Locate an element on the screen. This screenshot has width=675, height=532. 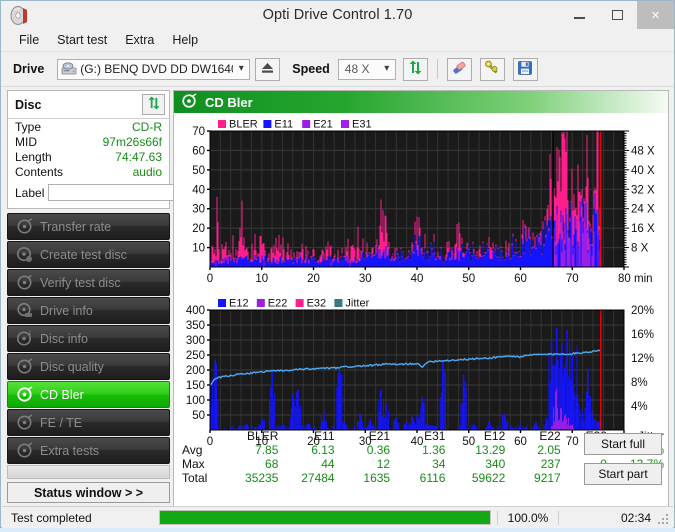
svg-text: Jitter is located at coordinates (357, 304).